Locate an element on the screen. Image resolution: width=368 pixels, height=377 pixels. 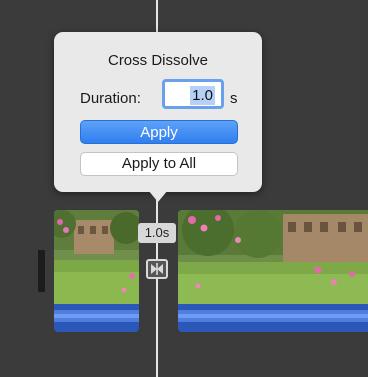
clip-thumbnail-right is located at coordinates (273, 257).